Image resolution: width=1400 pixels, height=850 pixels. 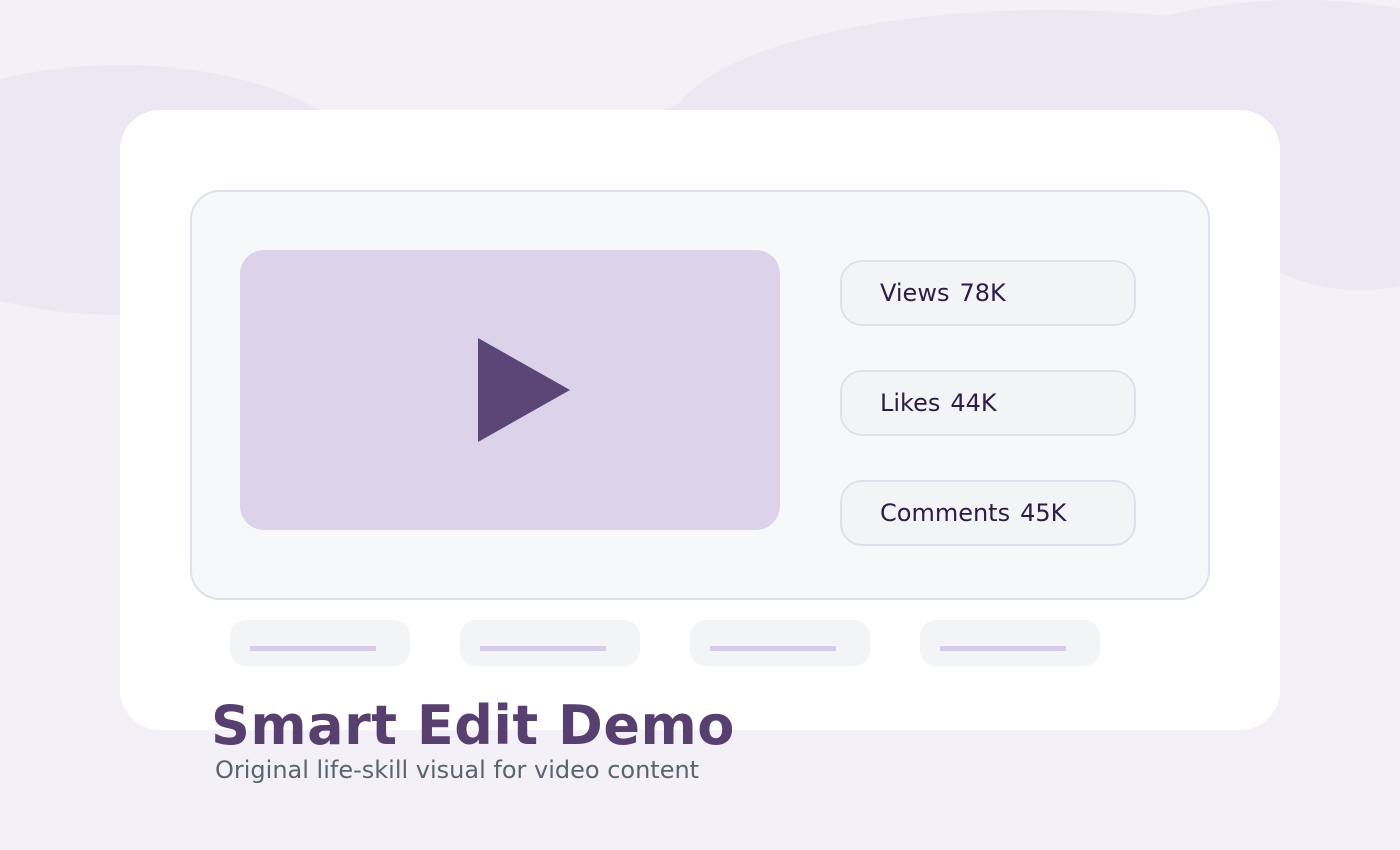 What do you see at coordinates (524, 390) in the screenshot?
I see `play-icon` at bounding box center [524, 390].